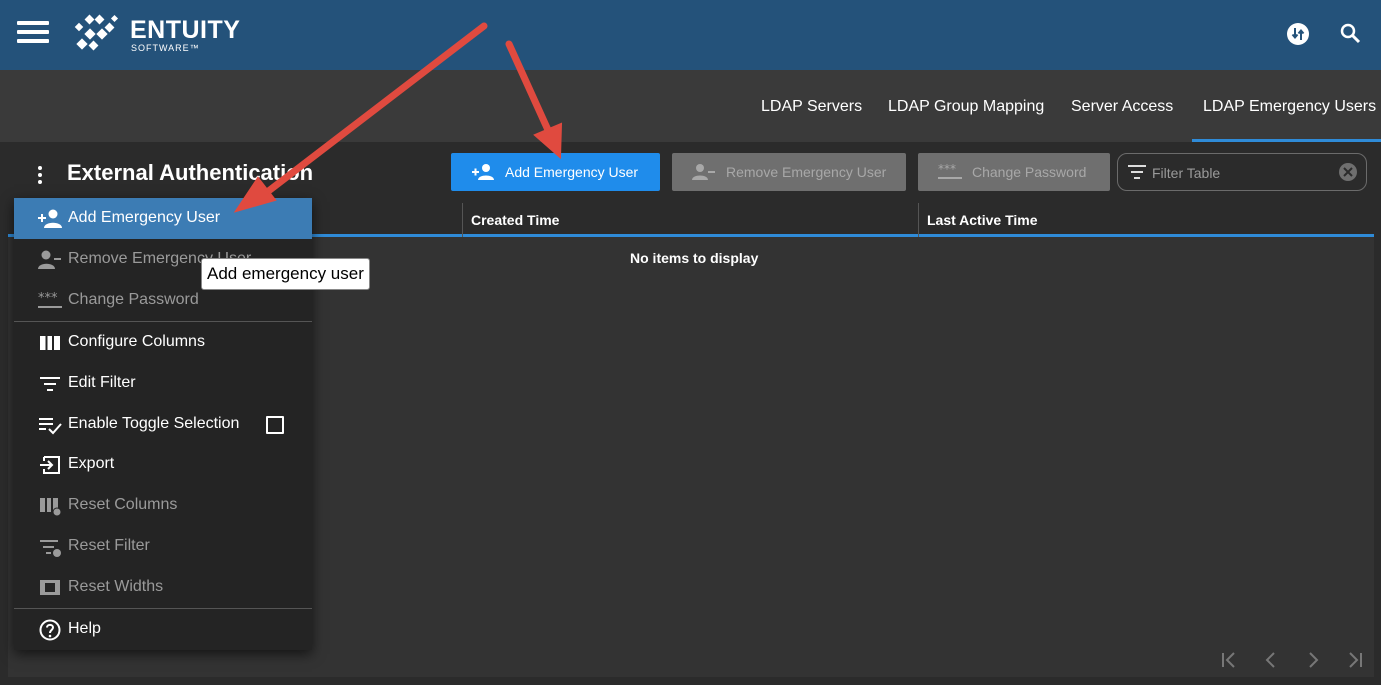 This screenshot has width=1381, height=685. I want to click on logo-wordmark: ENTUITY, so click(185, 30).